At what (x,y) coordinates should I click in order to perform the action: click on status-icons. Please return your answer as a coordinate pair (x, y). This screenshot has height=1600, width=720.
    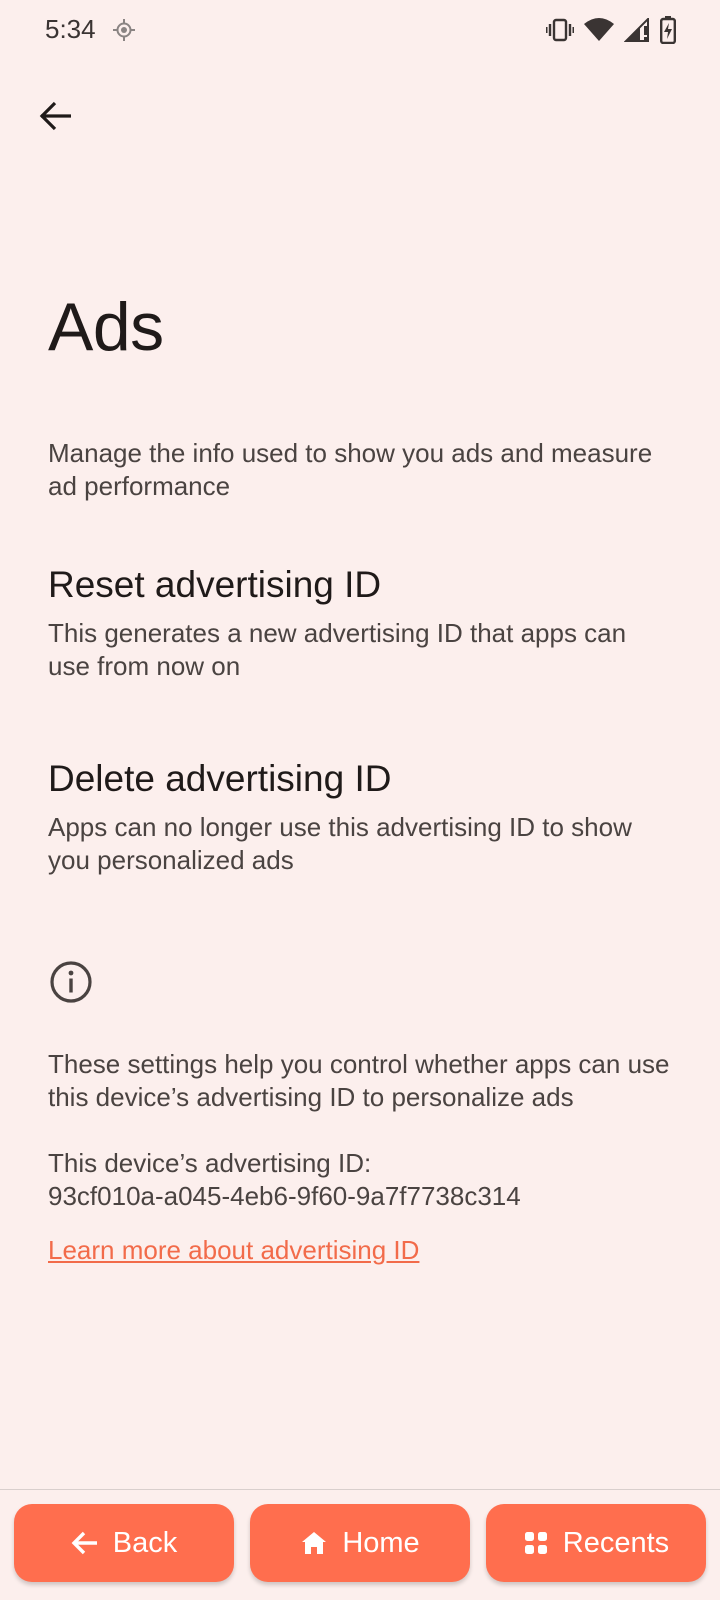
    Looking at the image, I should click on (611, 32).